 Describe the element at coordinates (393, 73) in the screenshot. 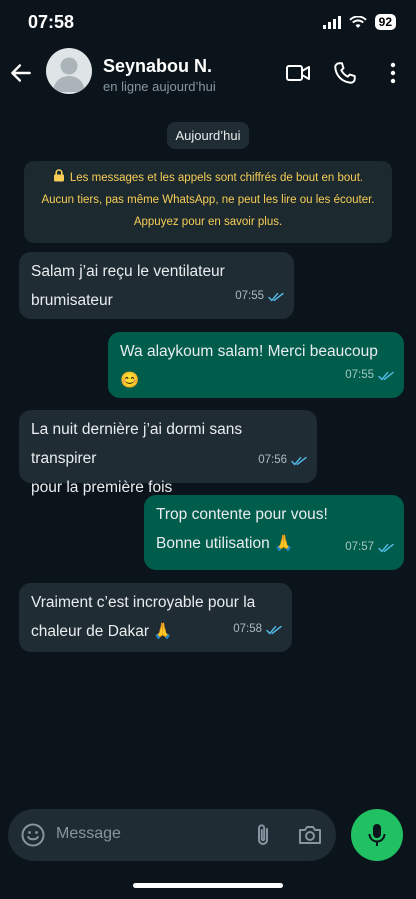

I see `more-vertical-icon` at that location.